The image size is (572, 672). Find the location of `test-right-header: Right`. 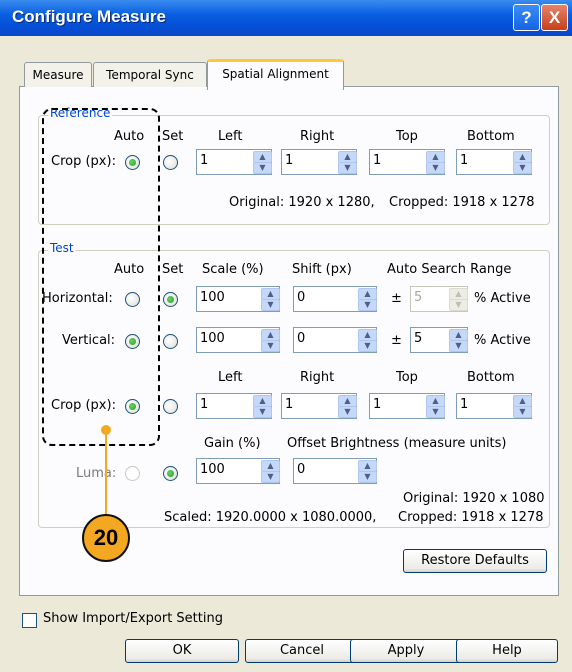

test-right-header: Right is located at coordinates (317, 377).